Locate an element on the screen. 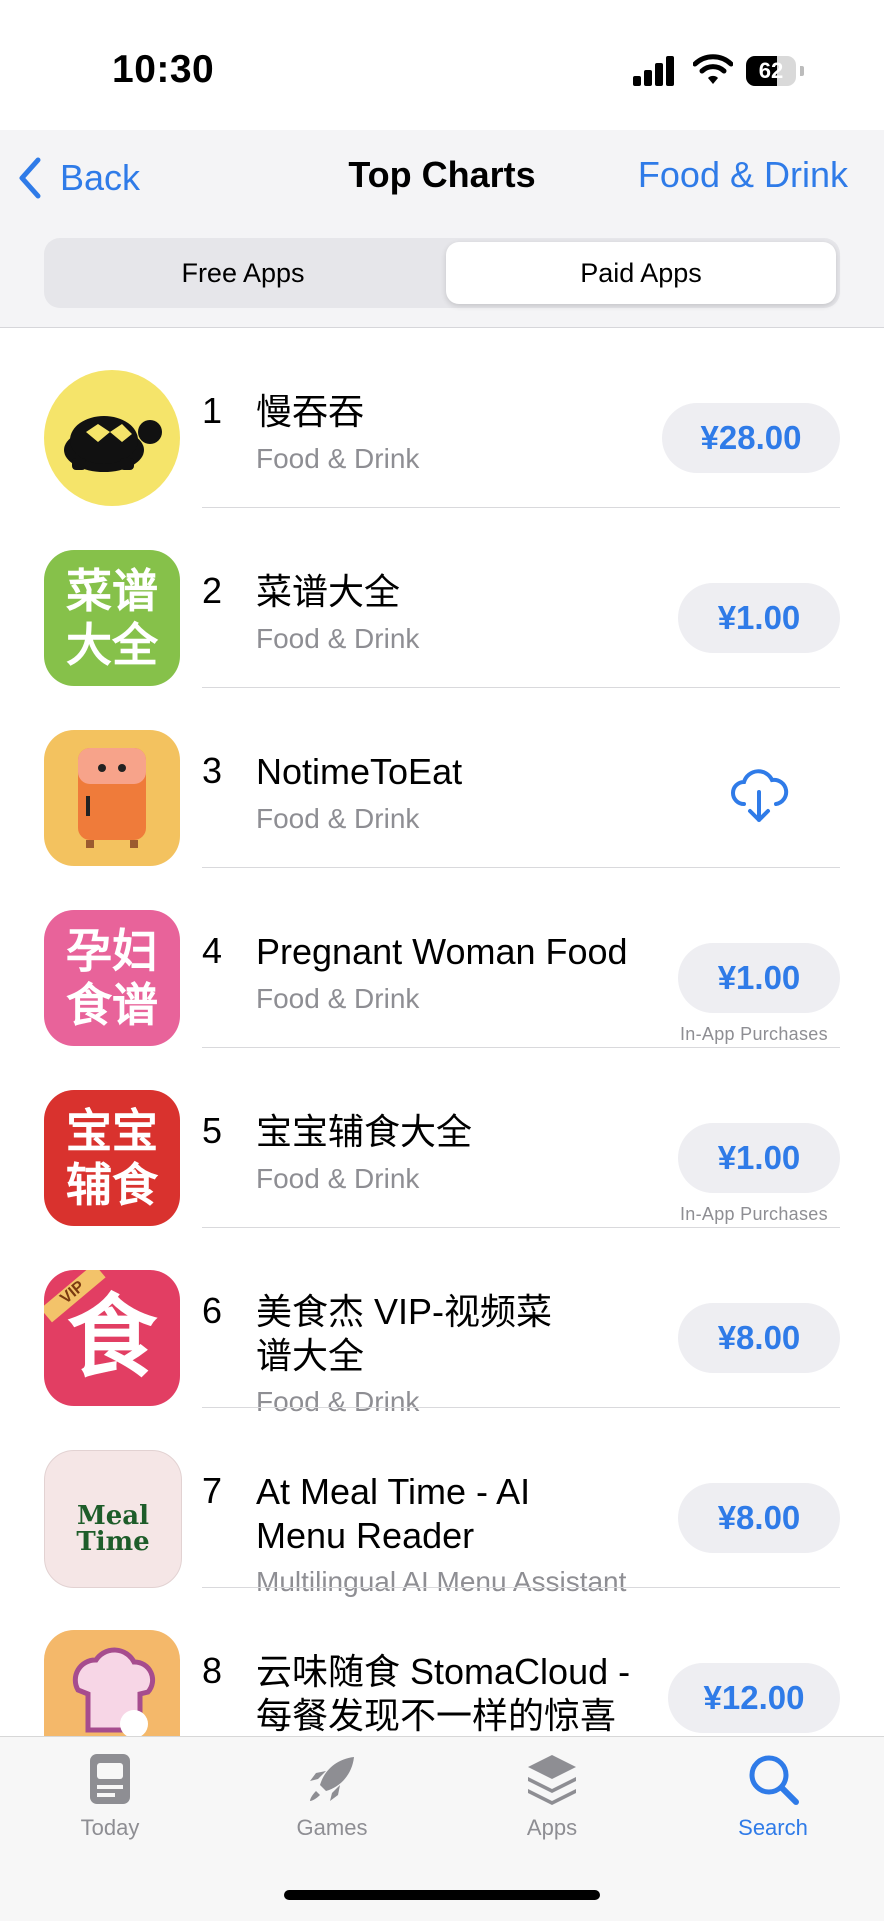 The image size is (884, 1921). tab-today: Today is located at coordinates (110, 1796).